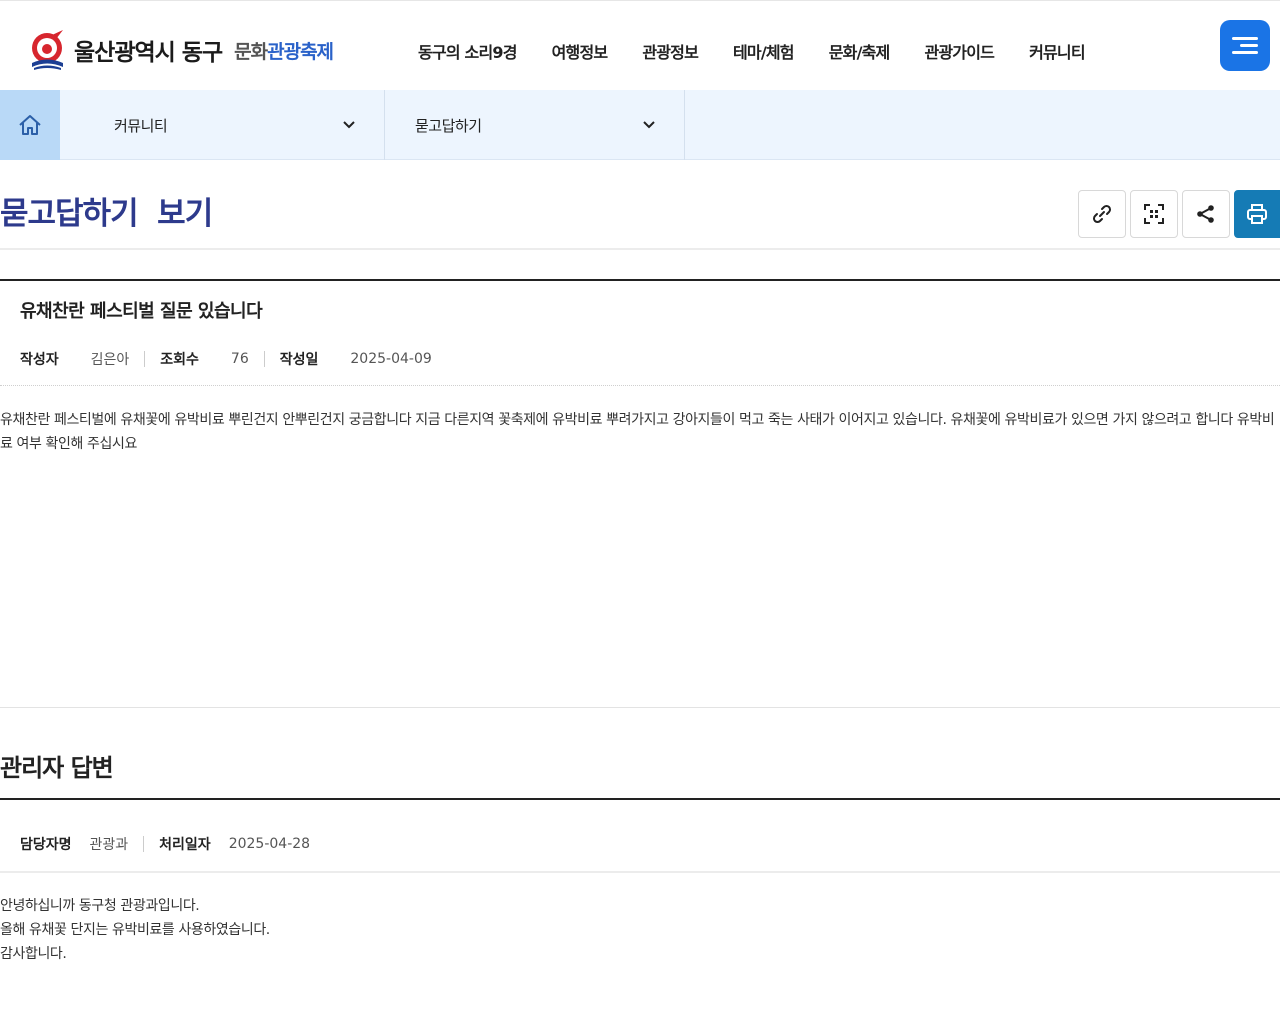  Describe the element at coordinates (1057, 51) in the screenshot. I see `nav-item-community: 커뮤니티` at that location.